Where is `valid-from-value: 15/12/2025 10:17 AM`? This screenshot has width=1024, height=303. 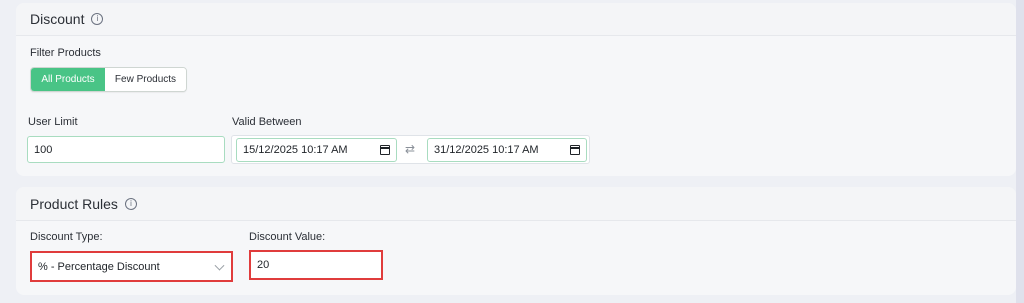
valid-from-value: 15/12/2025 10:17 AM is located at coordinates (295, 150).